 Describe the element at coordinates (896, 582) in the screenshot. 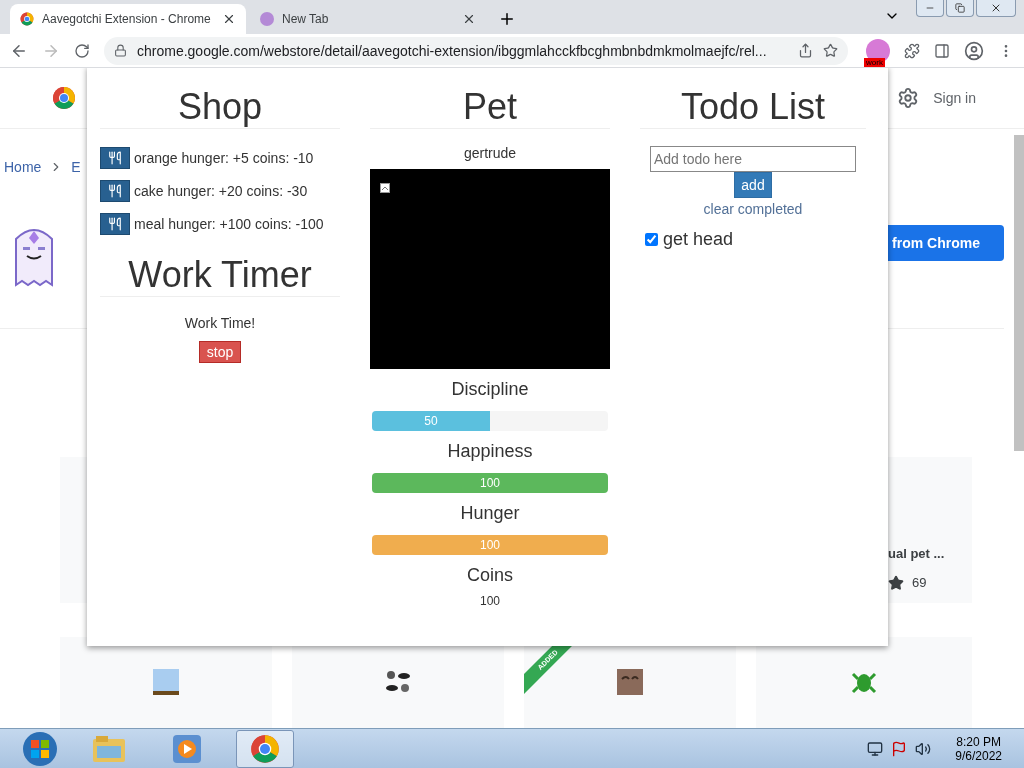

I see `star-icon` at that location.